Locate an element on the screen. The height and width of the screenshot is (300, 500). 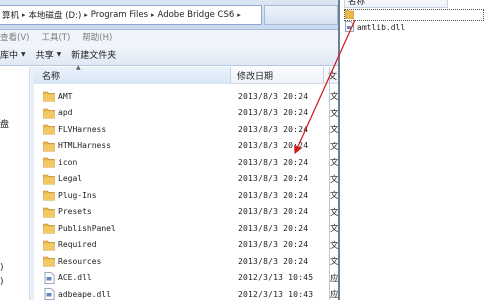
column-header: ▲ 名称 修改日期 文 is located at coordinates (187, 74).